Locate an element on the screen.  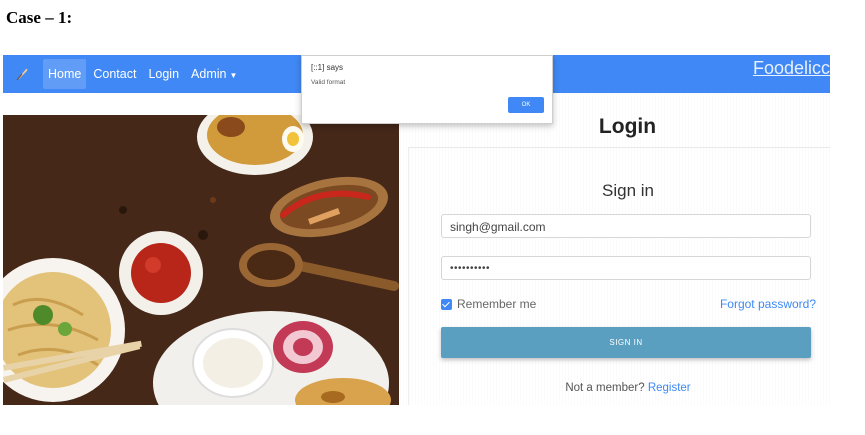
signin-heading: Sign in is located at coordinates (628, 190).